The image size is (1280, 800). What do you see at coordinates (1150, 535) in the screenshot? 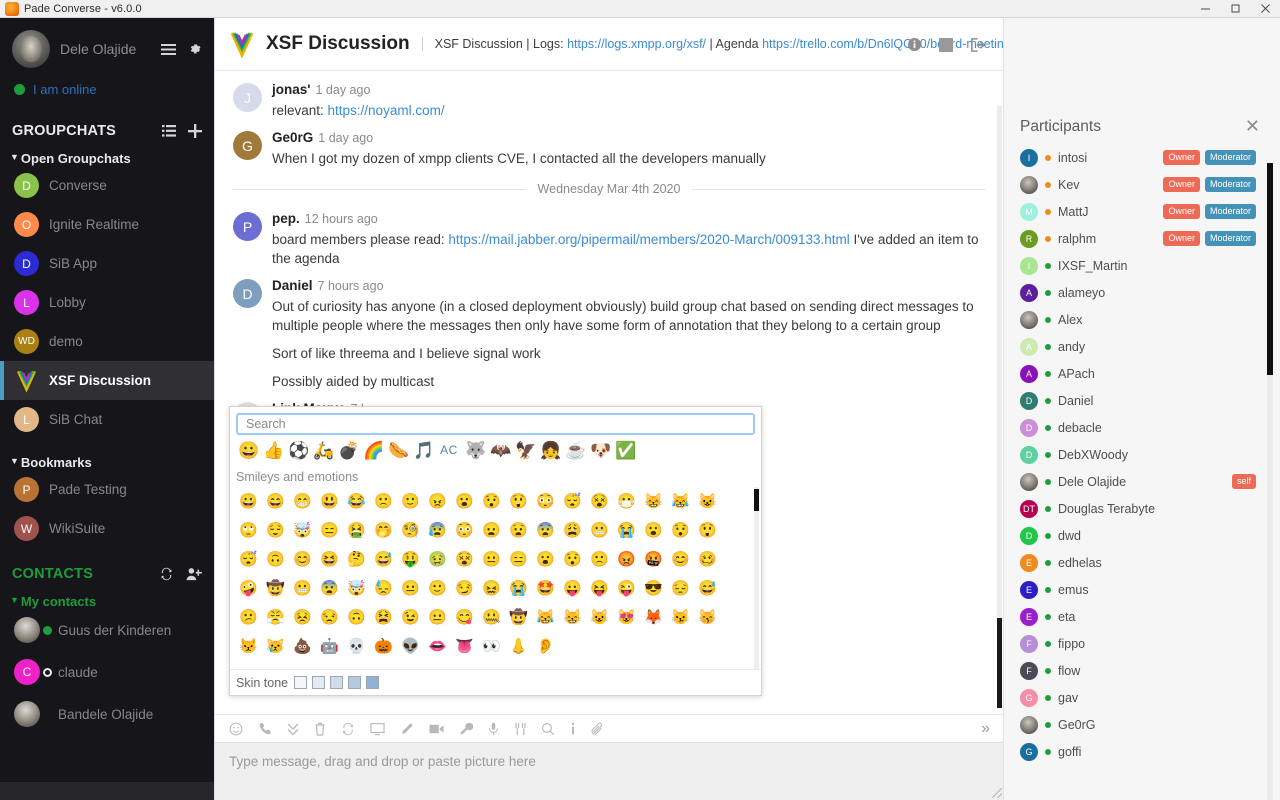
I see `participant-row: Ddwd` at bounding box center [1150, 535].